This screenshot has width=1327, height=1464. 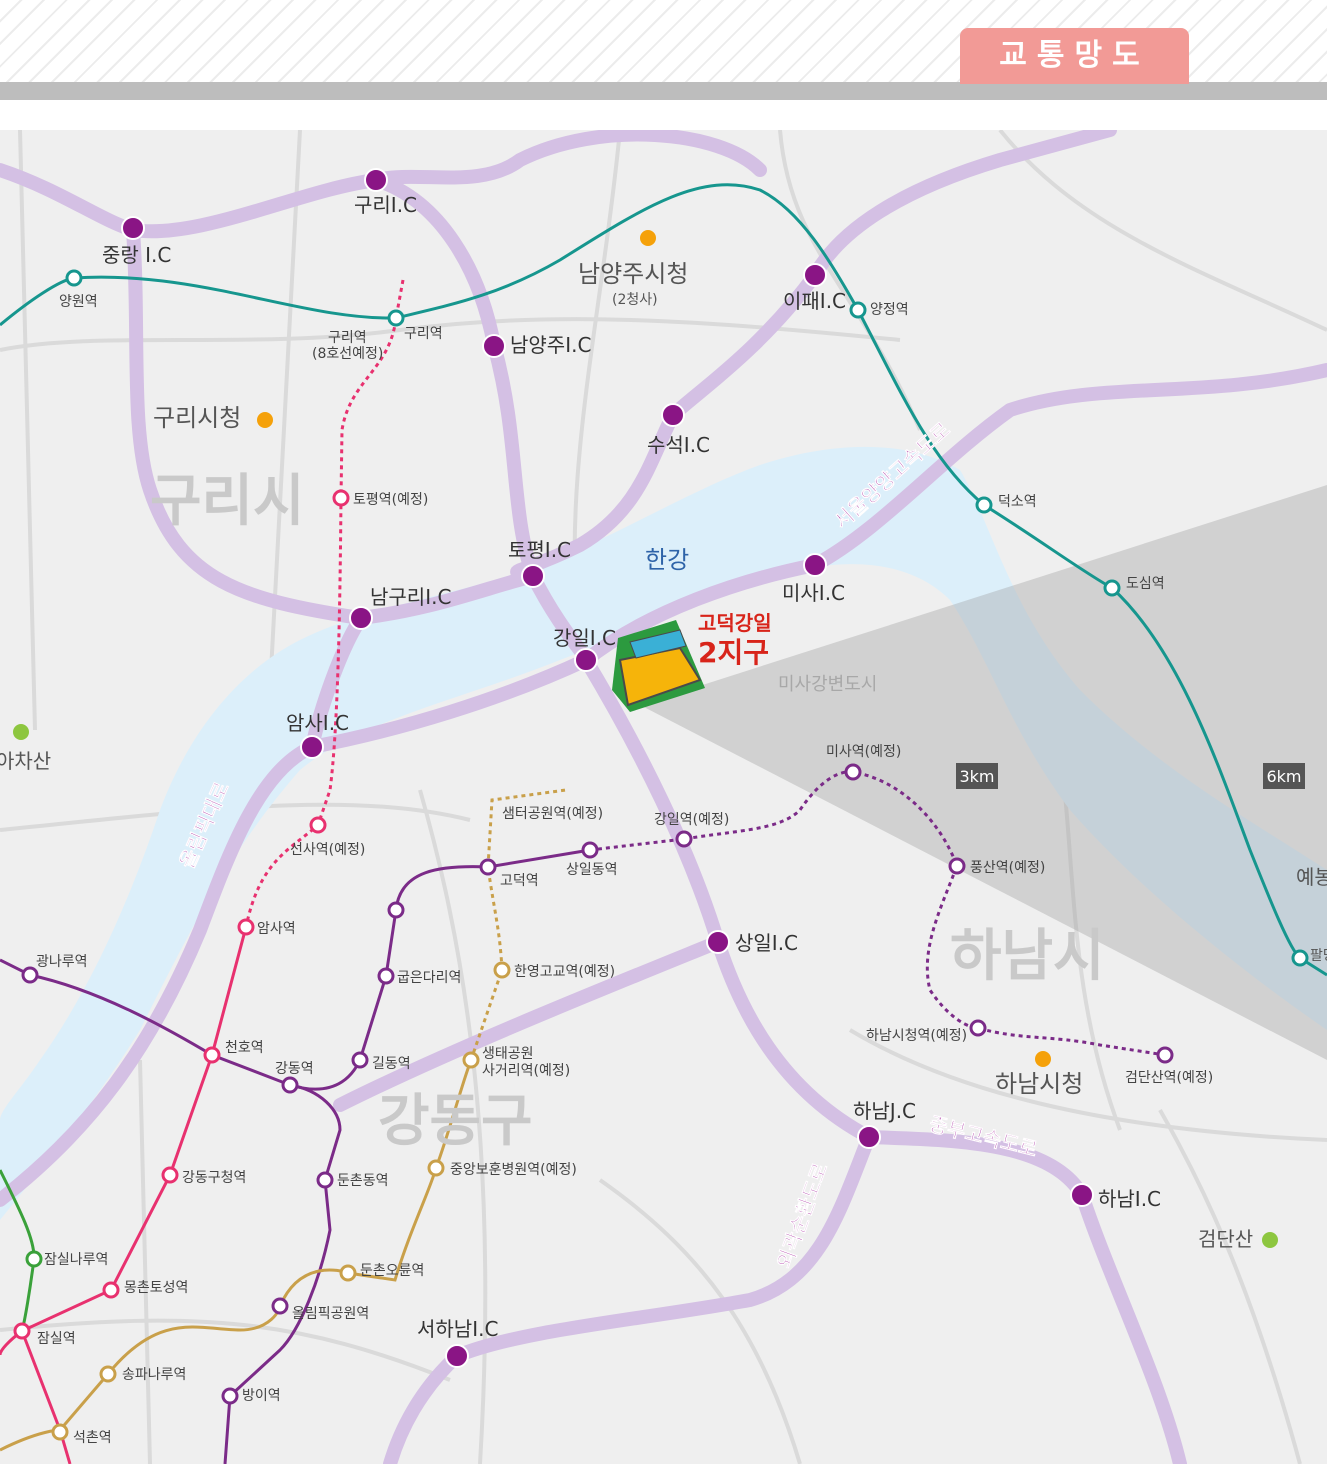 I want to click on ic-topyeong-dot, so click(x=533, y=576).